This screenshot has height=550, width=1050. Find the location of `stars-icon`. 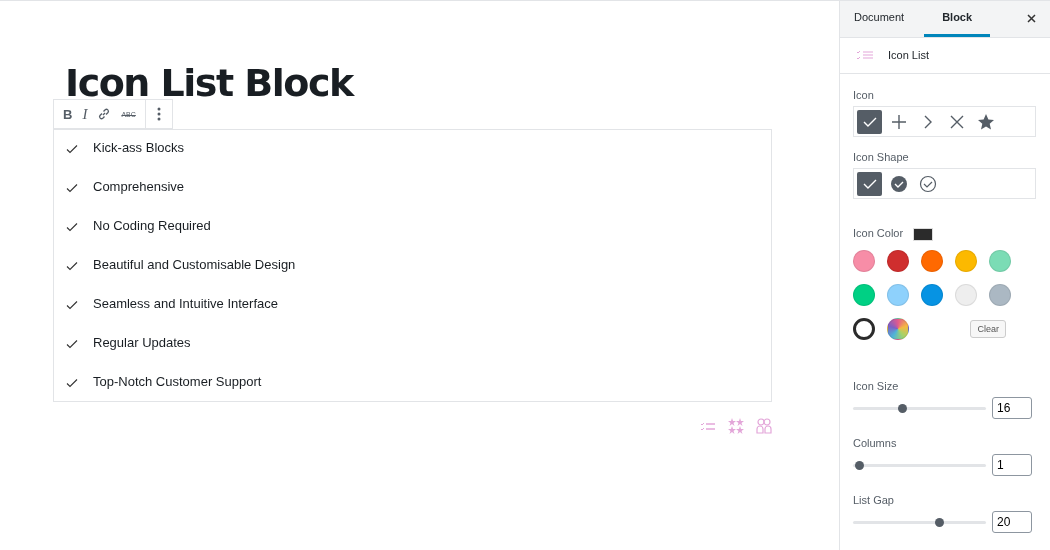

stars-icon is located at coordinates (736, 426).